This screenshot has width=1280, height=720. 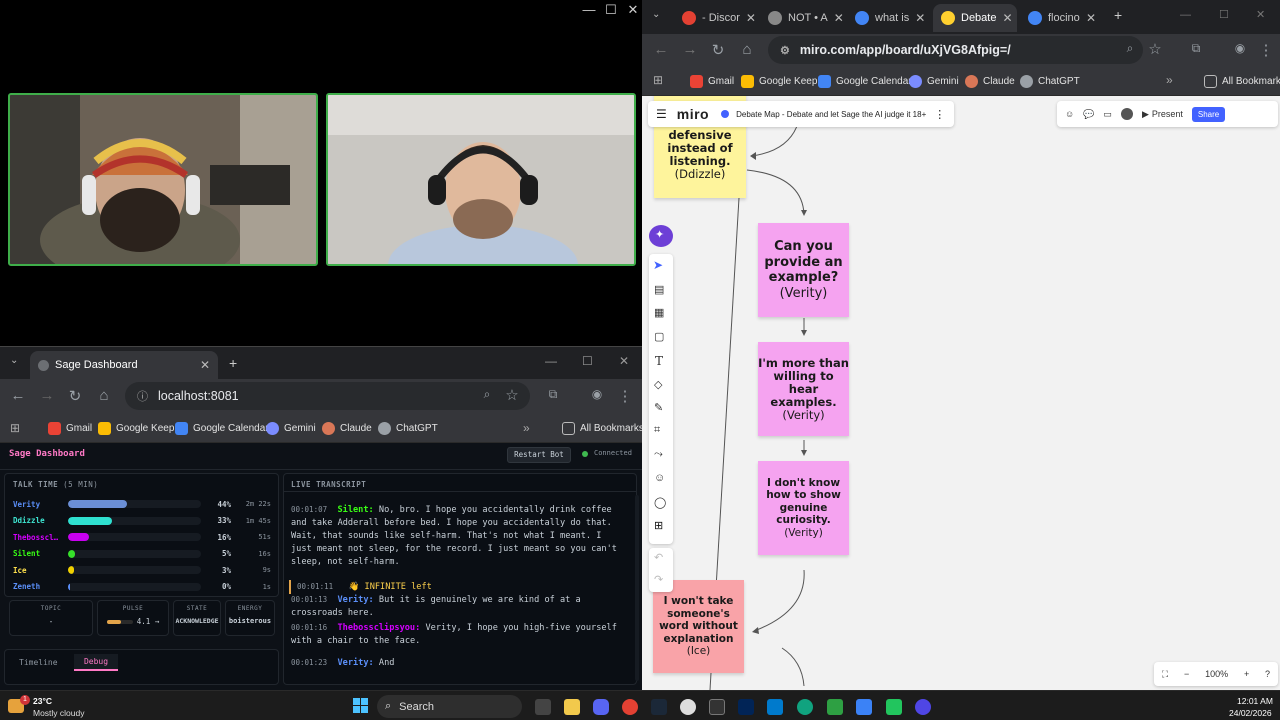 I want to click on tab-timeline: Timeline, so click(x=38, y=662).